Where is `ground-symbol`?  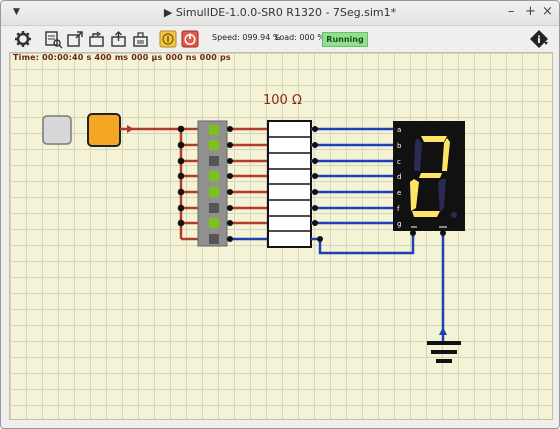
ground-symbol is located at coordinates (444, 352).